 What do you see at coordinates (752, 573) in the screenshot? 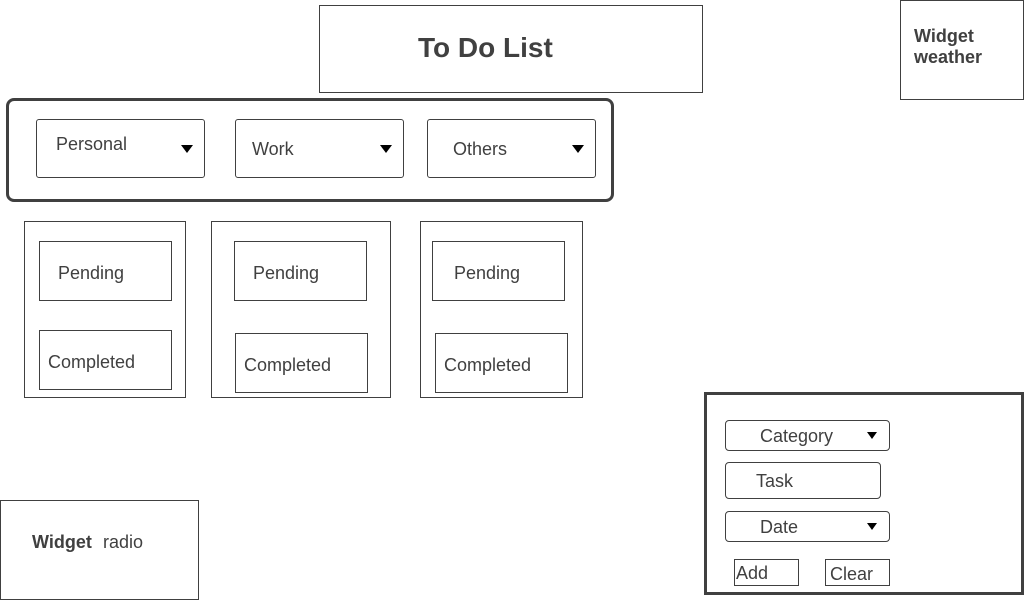
I see `add-button-label: Add` at bounding box center [752, 573].